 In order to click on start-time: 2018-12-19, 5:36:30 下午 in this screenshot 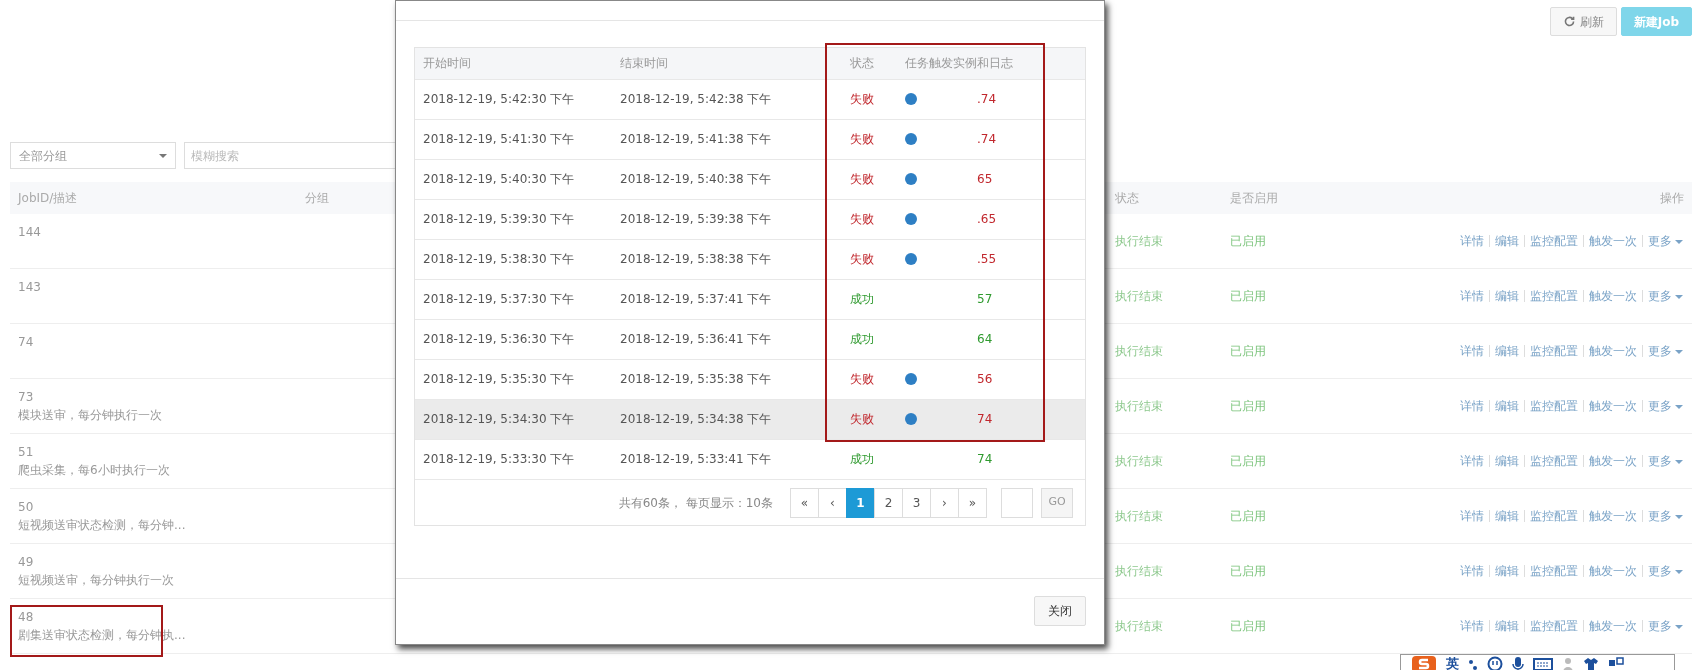, I will do `click(513, 339)`.